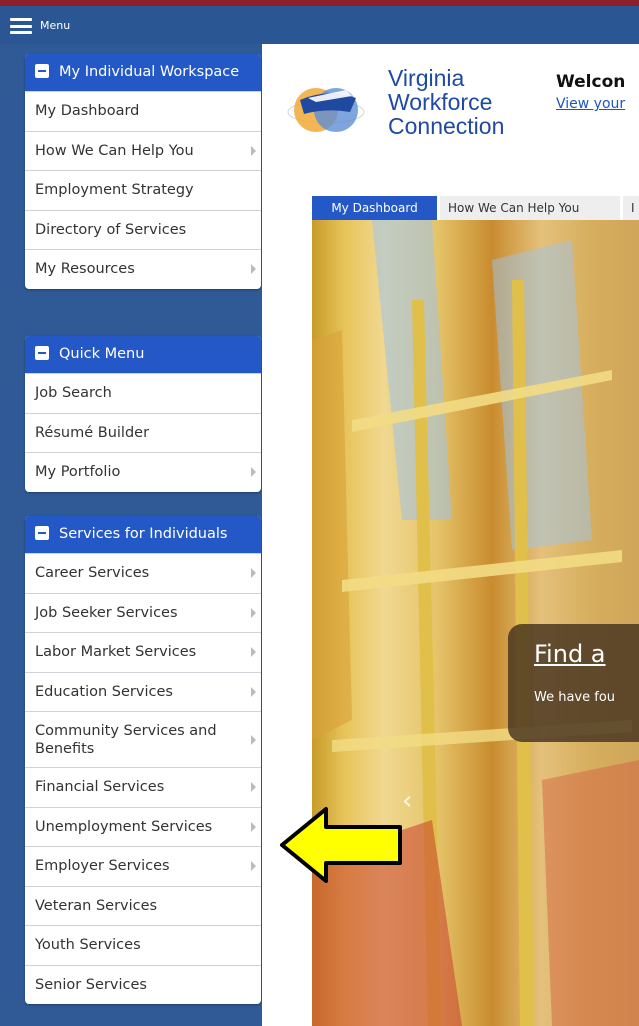 The image size is (639, 1026). I want to click on panel-title: Quick Menu, so click(102, 354).